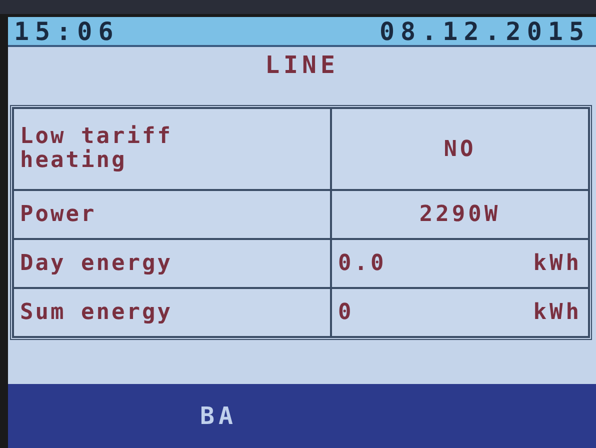  Describe the element at coordinates (97, 149) in the screenshot. I see `row-label: Low tariff heating` at that location.